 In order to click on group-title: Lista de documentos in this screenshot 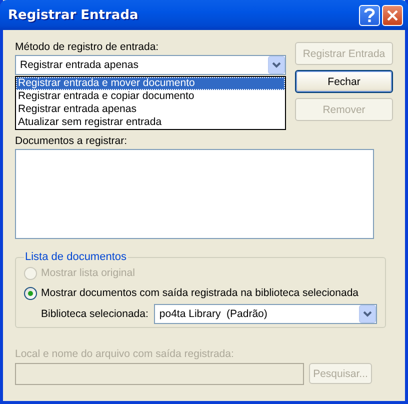, I will do `click(76, 257)`.